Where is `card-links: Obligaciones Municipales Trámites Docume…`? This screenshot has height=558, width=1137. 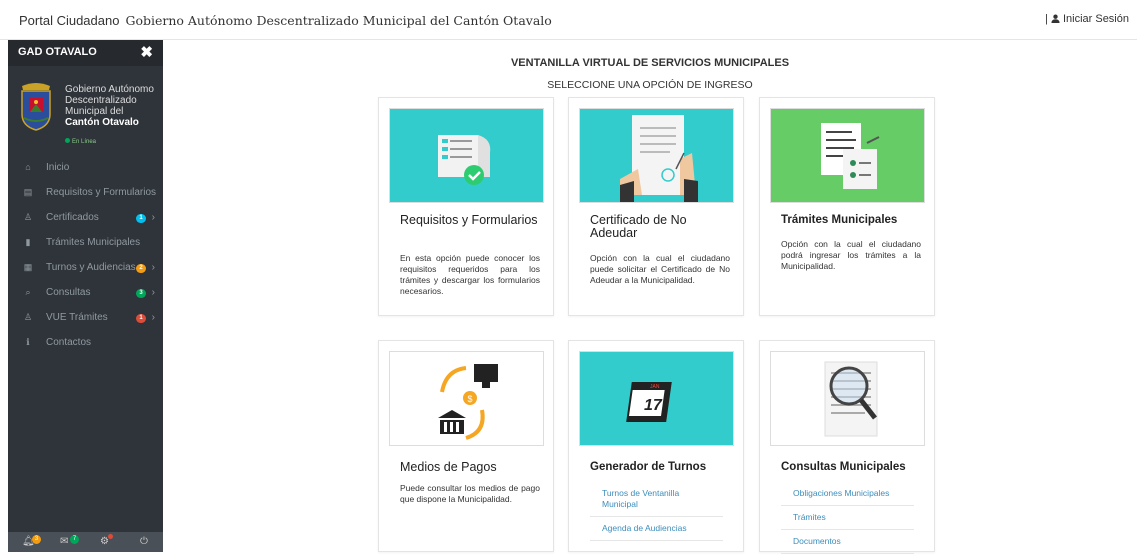 card-links: Obligaciones Municipales Trámites Docume… is located at coordinates (847, 522).